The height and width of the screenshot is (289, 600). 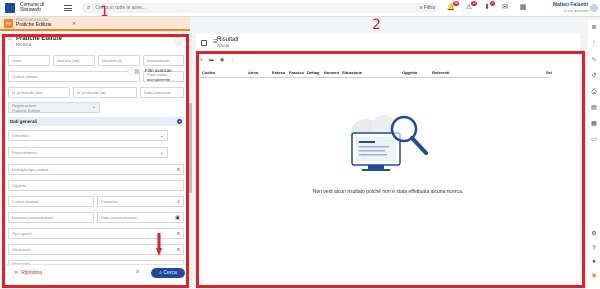 I want to click on col-numero: Numero, so click(x=331, y=72).